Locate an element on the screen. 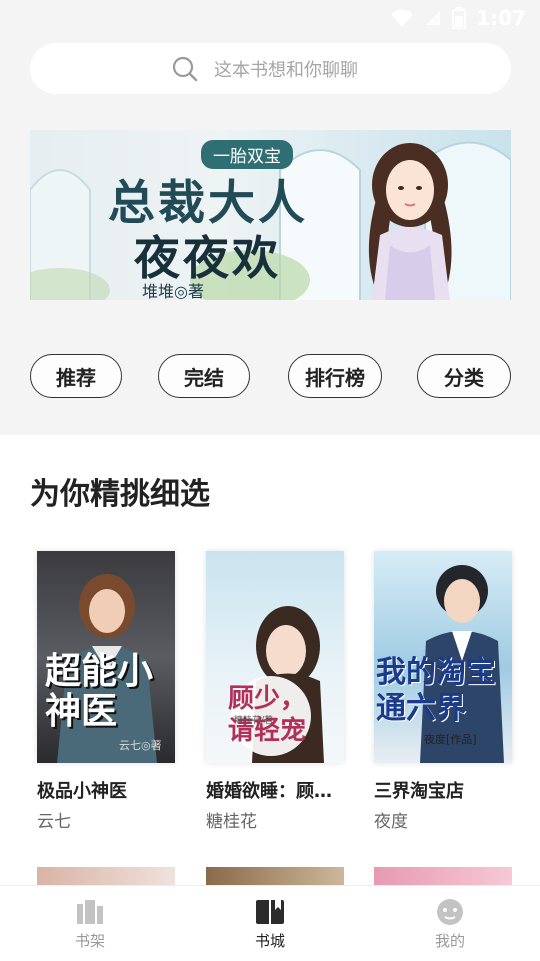 The height and width of the screenshot is (961, 540). battery-icon is located at coordinates (459, 18).